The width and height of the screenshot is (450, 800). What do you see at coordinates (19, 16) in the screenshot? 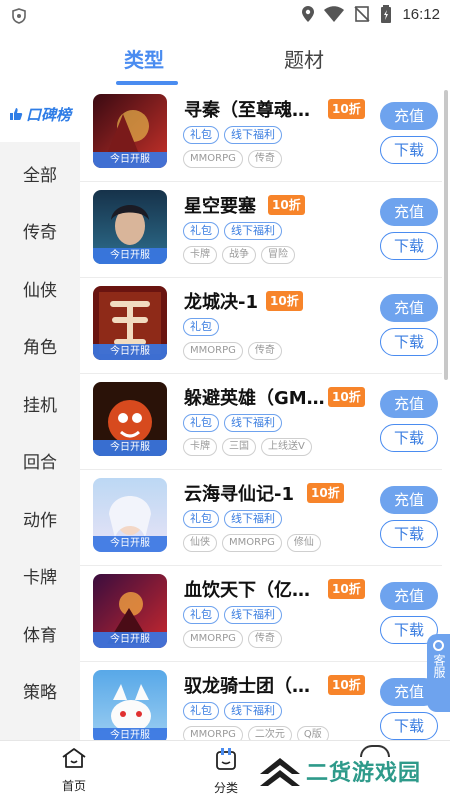
I see `shield-icon` at bounding box center [19, 16].